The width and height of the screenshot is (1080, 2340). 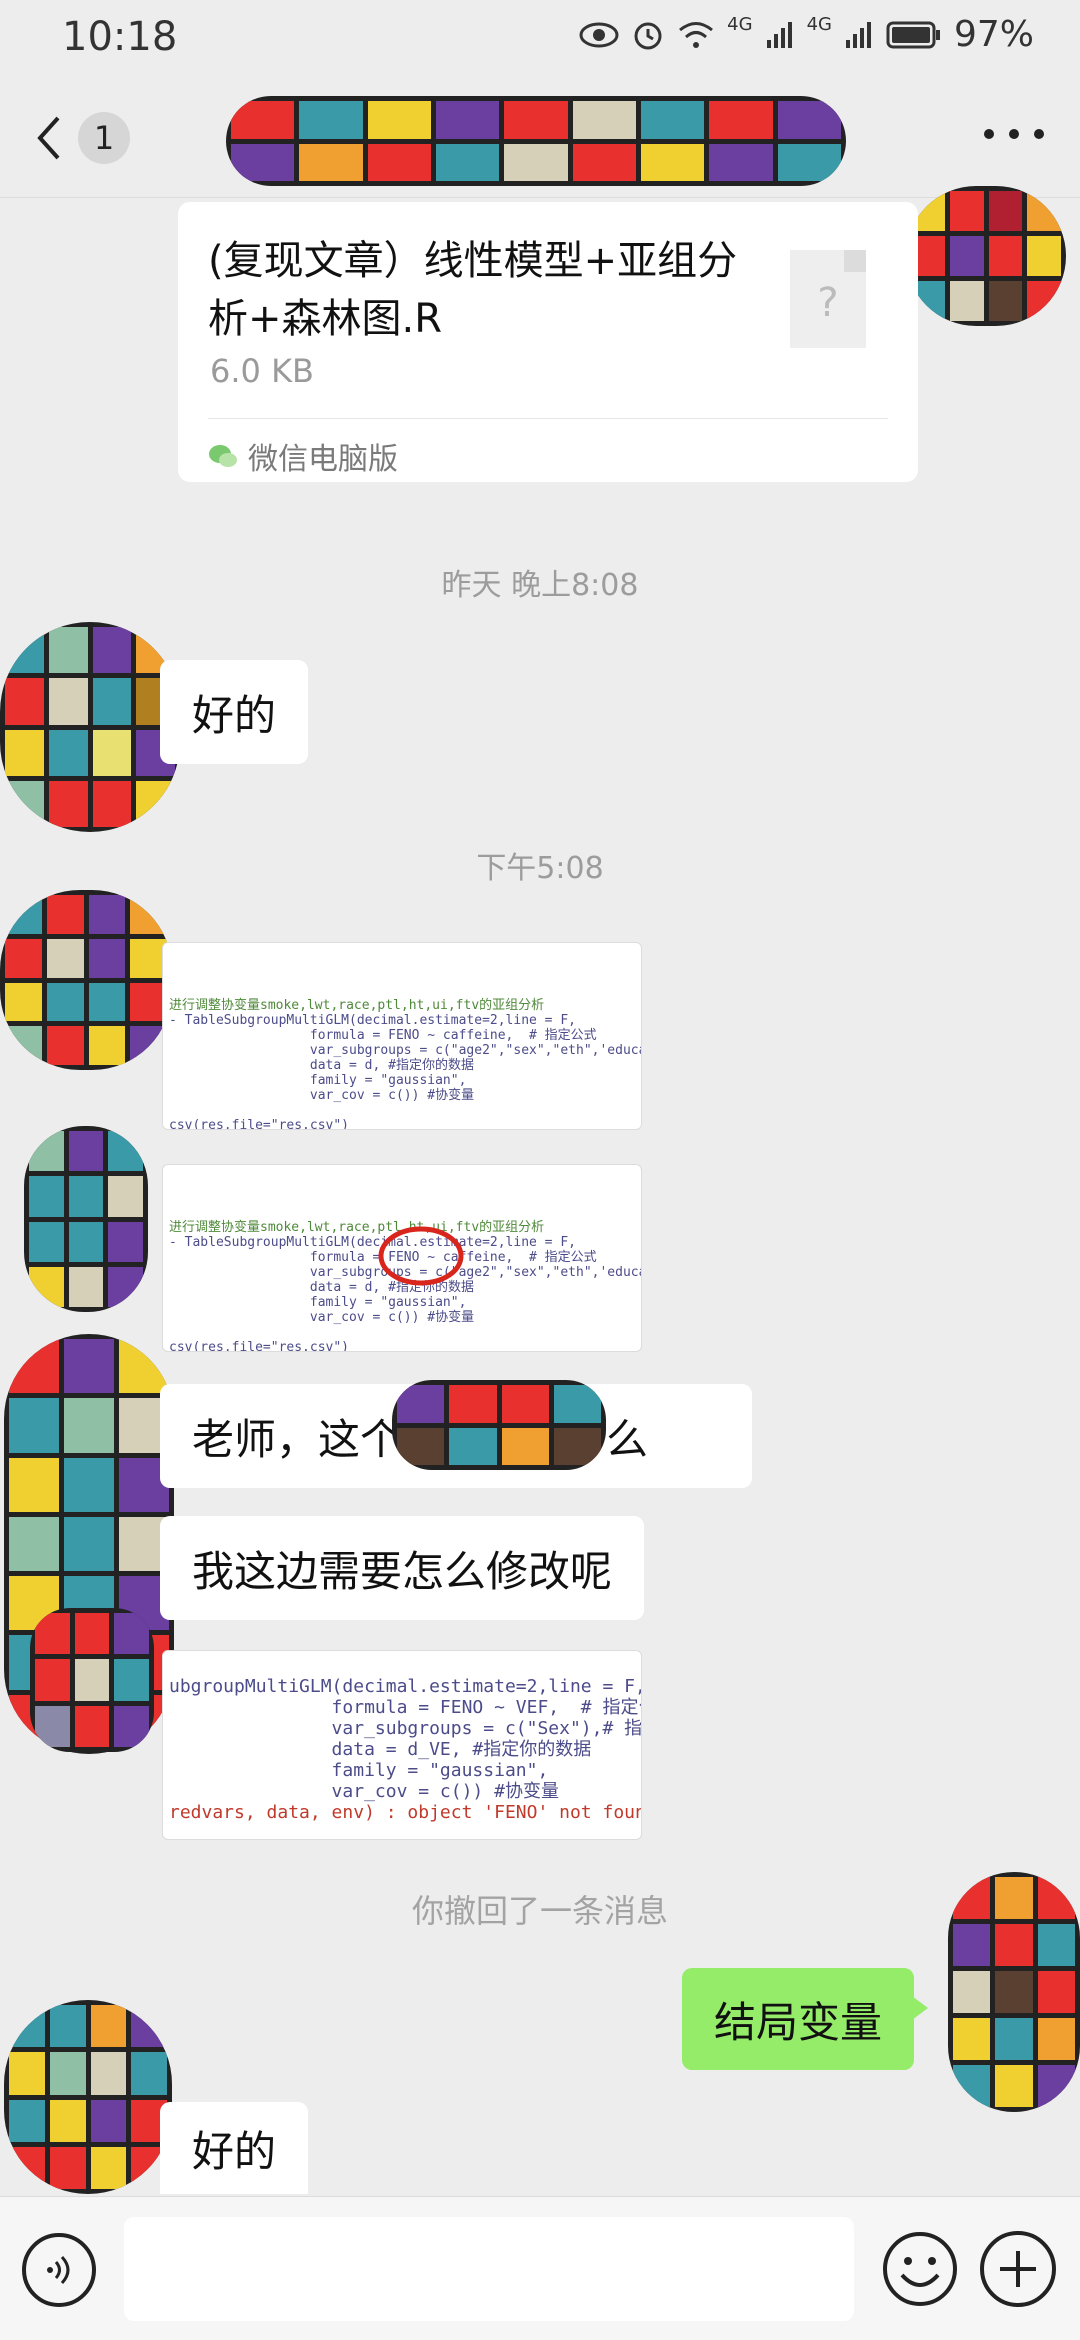 I want to click on file-message-card: (复现文章）线性模型+亚组分析+森林图.R 6.0 KB ? 微信电脑版, so click(x=548, y=342).